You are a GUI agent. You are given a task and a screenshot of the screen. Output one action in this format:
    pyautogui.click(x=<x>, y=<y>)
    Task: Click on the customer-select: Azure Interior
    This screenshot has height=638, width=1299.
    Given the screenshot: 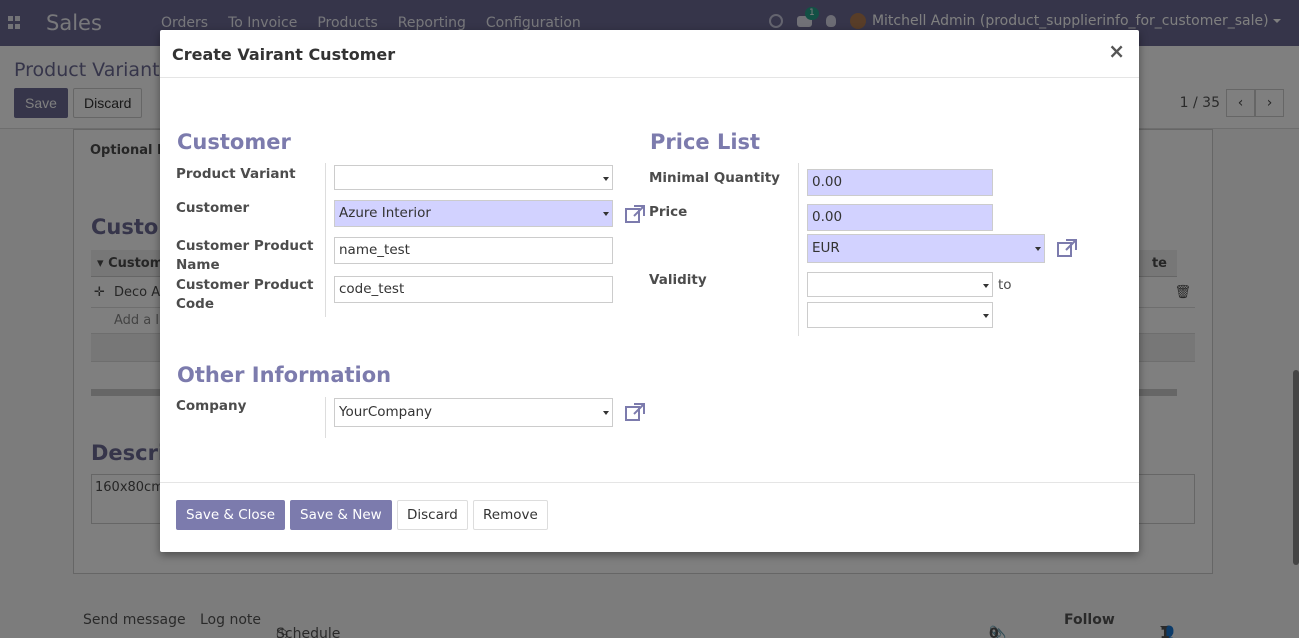 What is the action you would take?
    pyautogui.click(x=473, y=213)
    